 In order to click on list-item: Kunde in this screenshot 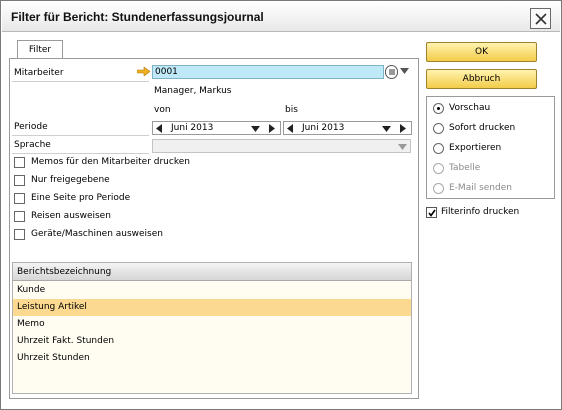, I will do `click(212, 290)`.